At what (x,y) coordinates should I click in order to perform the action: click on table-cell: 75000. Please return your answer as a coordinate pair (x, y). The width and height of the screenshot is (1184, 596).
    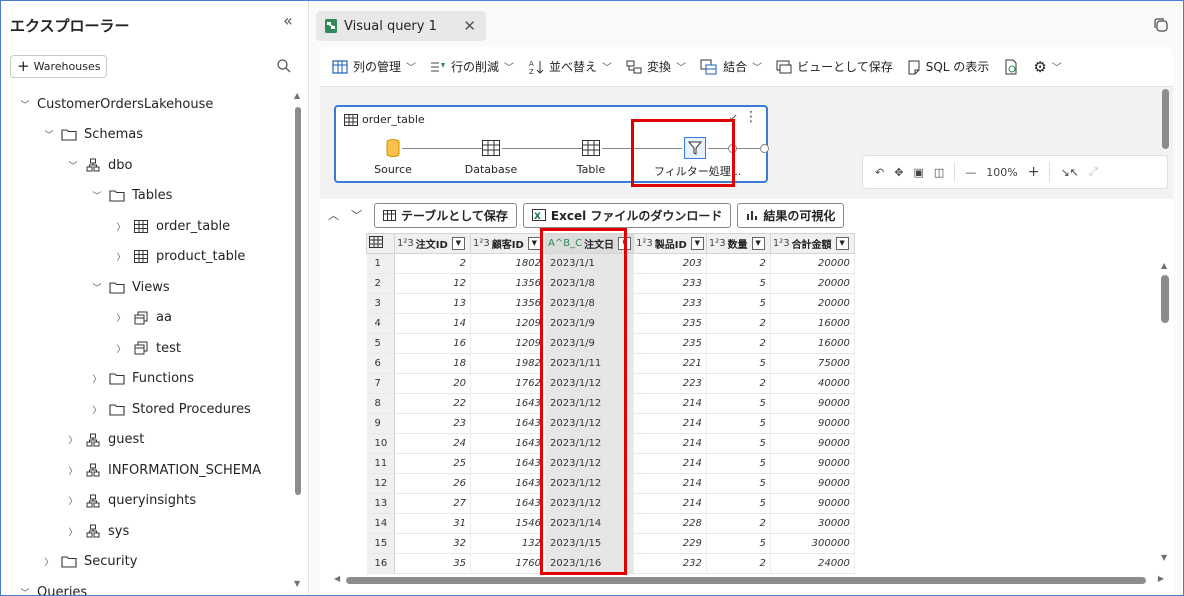
    Looking at the image, I should click on (812, 363).